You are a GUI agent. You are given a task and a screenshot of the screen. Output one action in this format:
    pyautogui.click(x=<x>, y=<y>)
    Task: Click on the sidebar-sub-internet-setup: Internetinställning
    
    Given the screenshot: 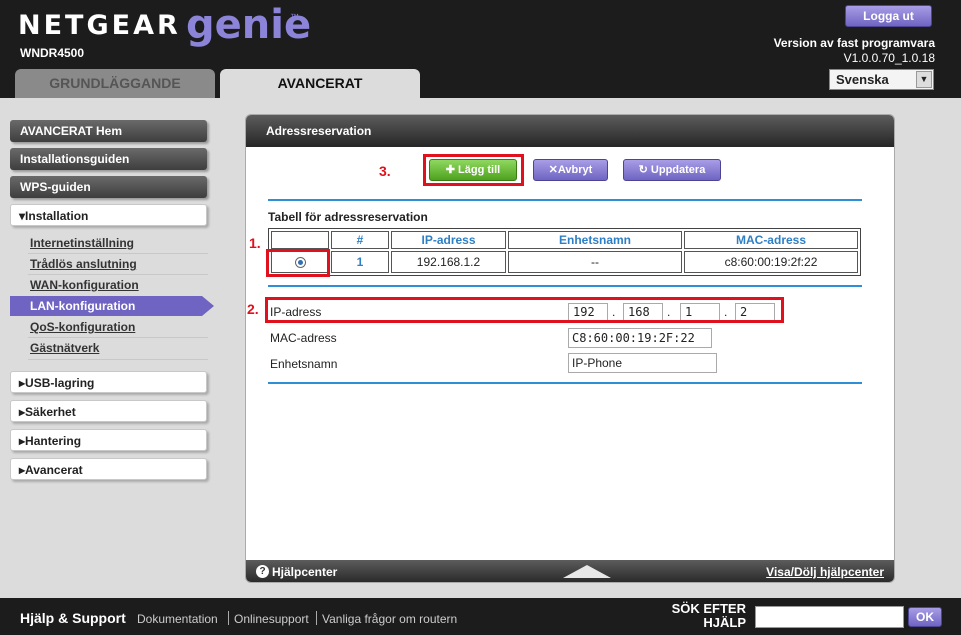 What is the action you would take?
    pyautogui.click(x=82, y=243)
    